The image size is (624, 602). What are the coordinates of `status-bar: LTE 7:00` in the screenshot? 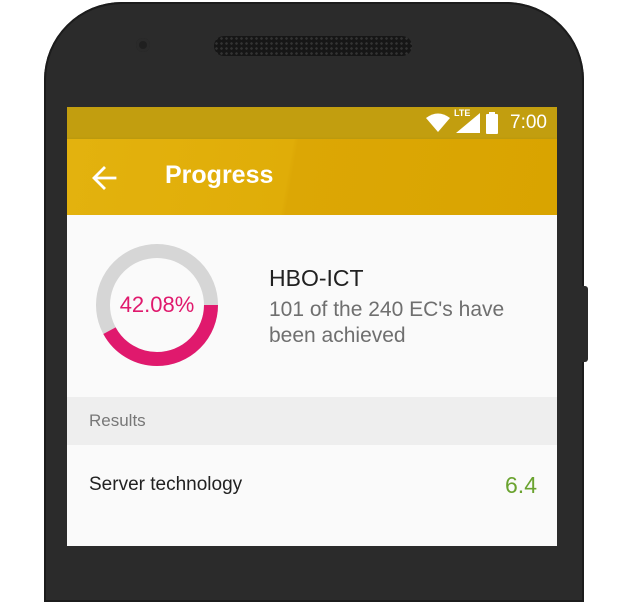 It's located at (312, 123).